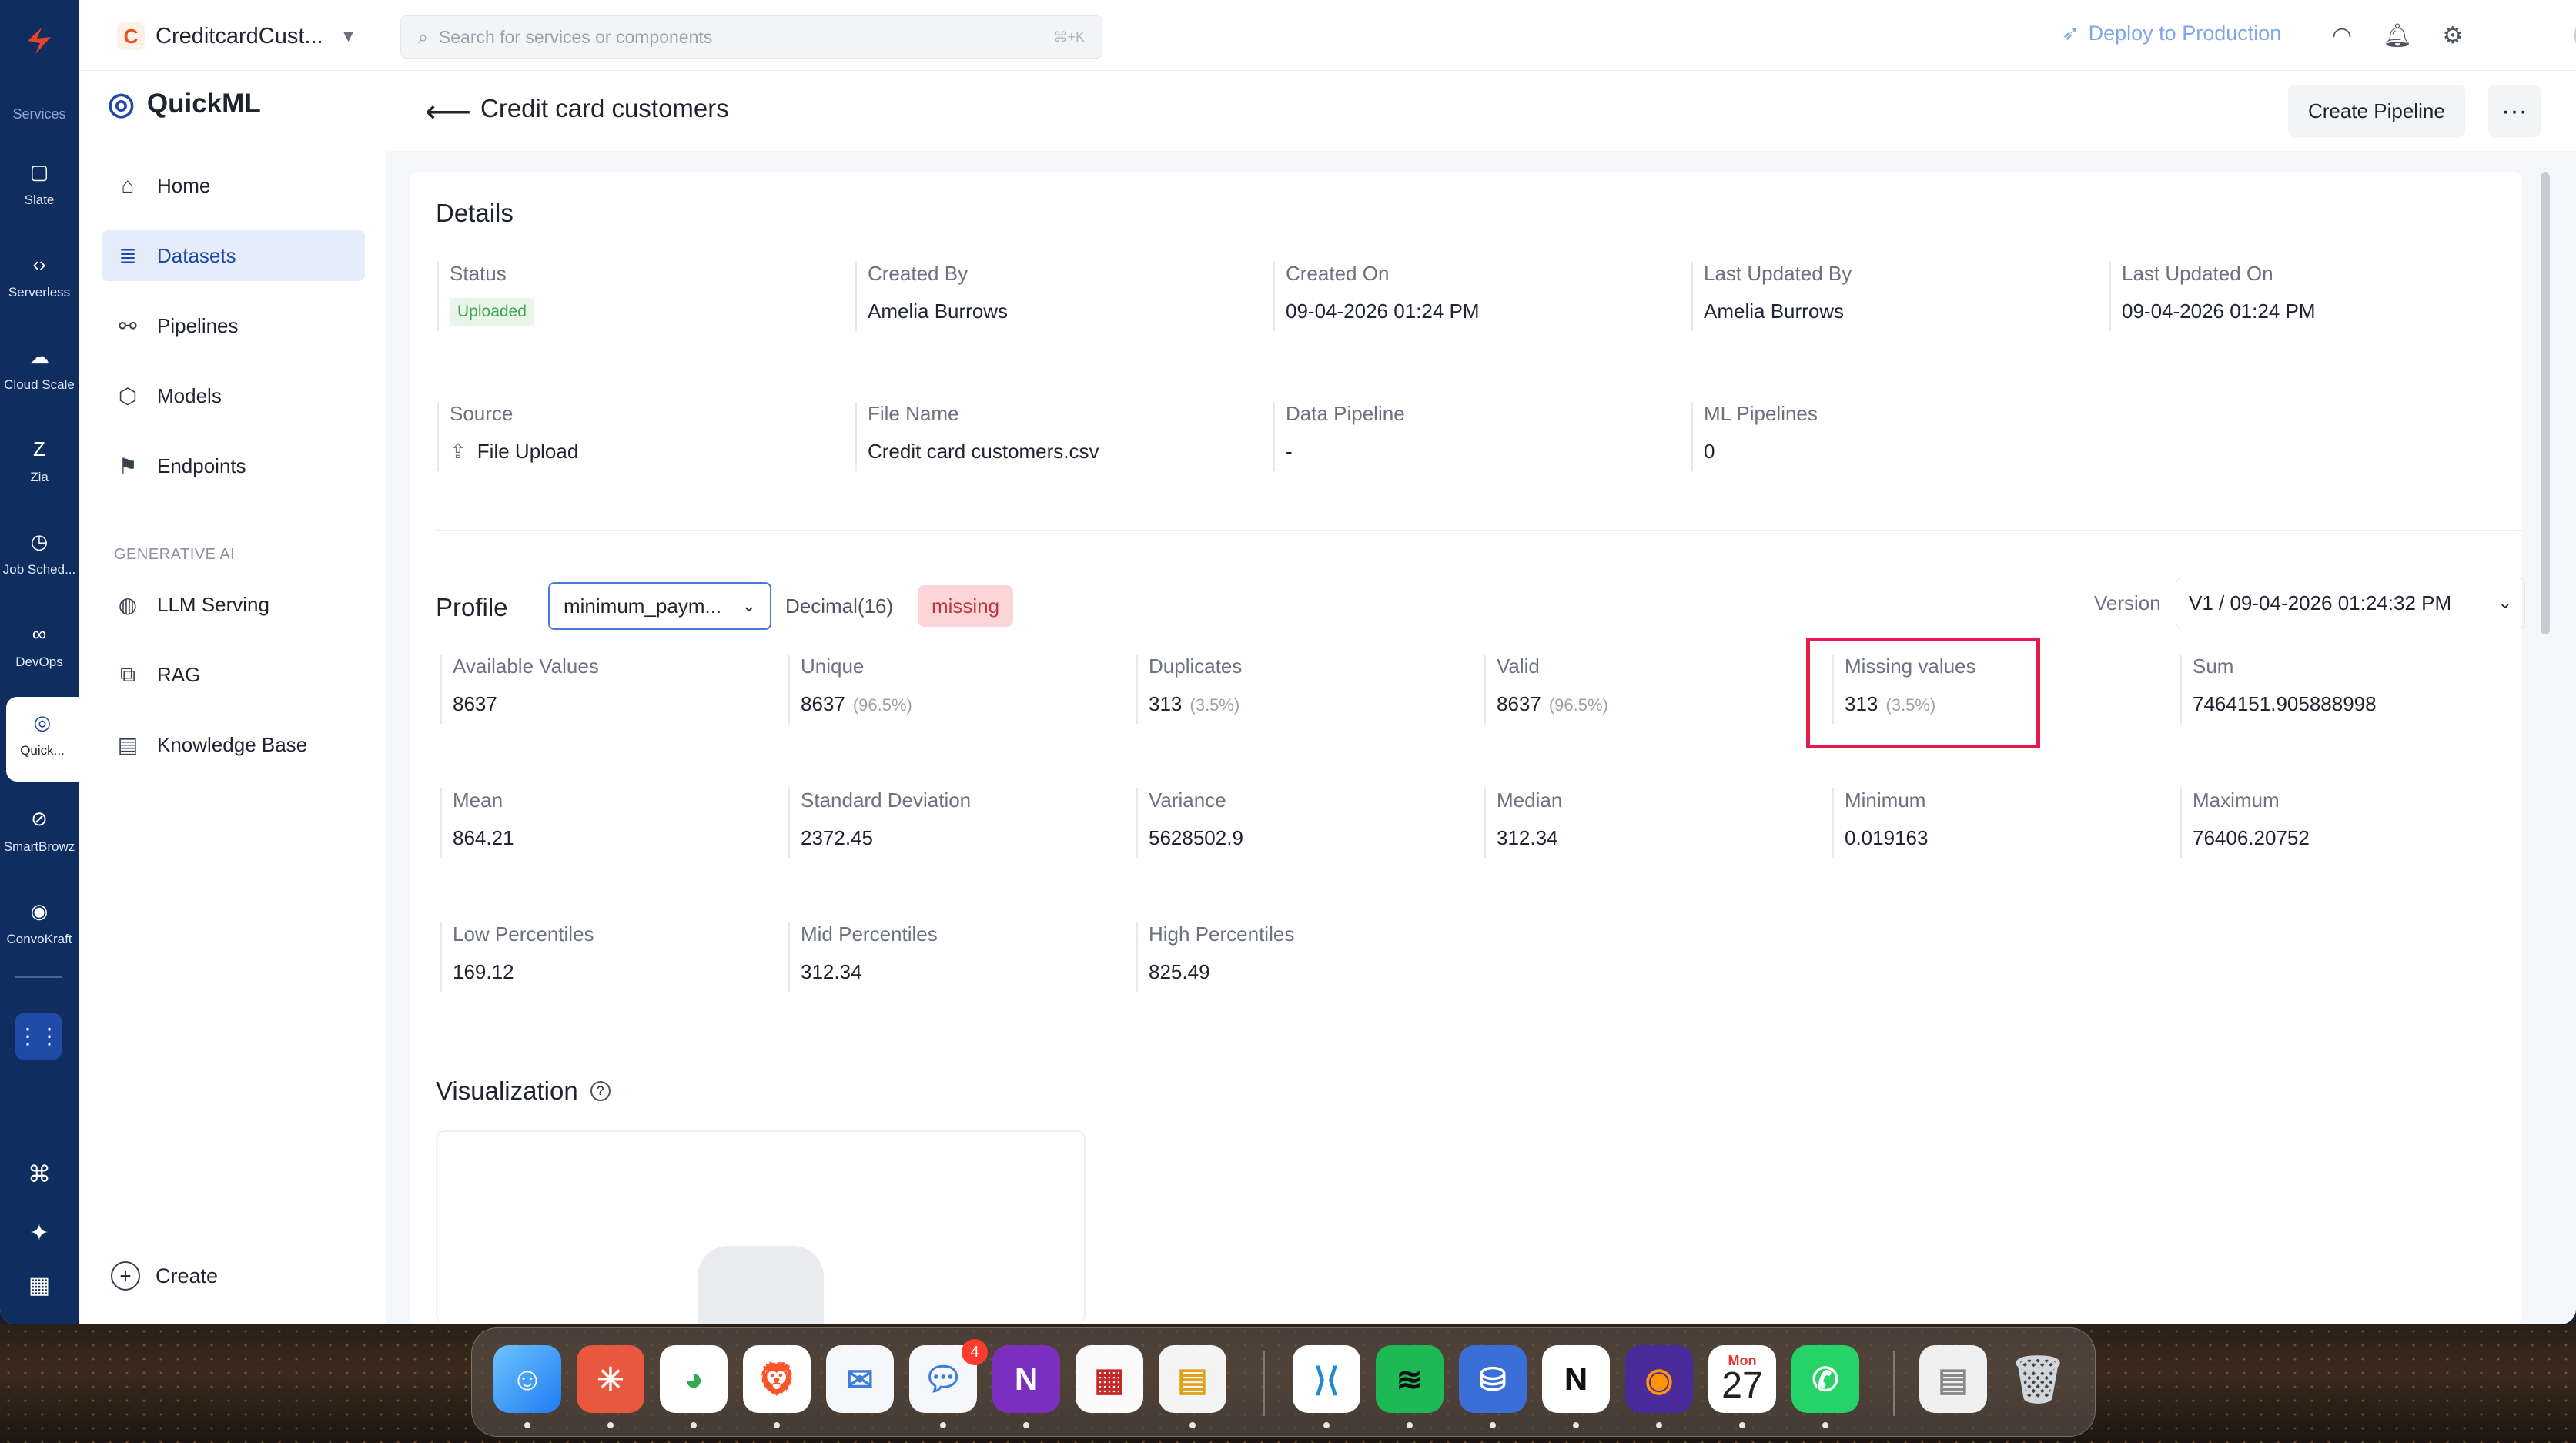 The height and width of the screenshot is (1443, 2576). I want to click on brave-browser-icon: 🦁︎, so click(777, 1379).